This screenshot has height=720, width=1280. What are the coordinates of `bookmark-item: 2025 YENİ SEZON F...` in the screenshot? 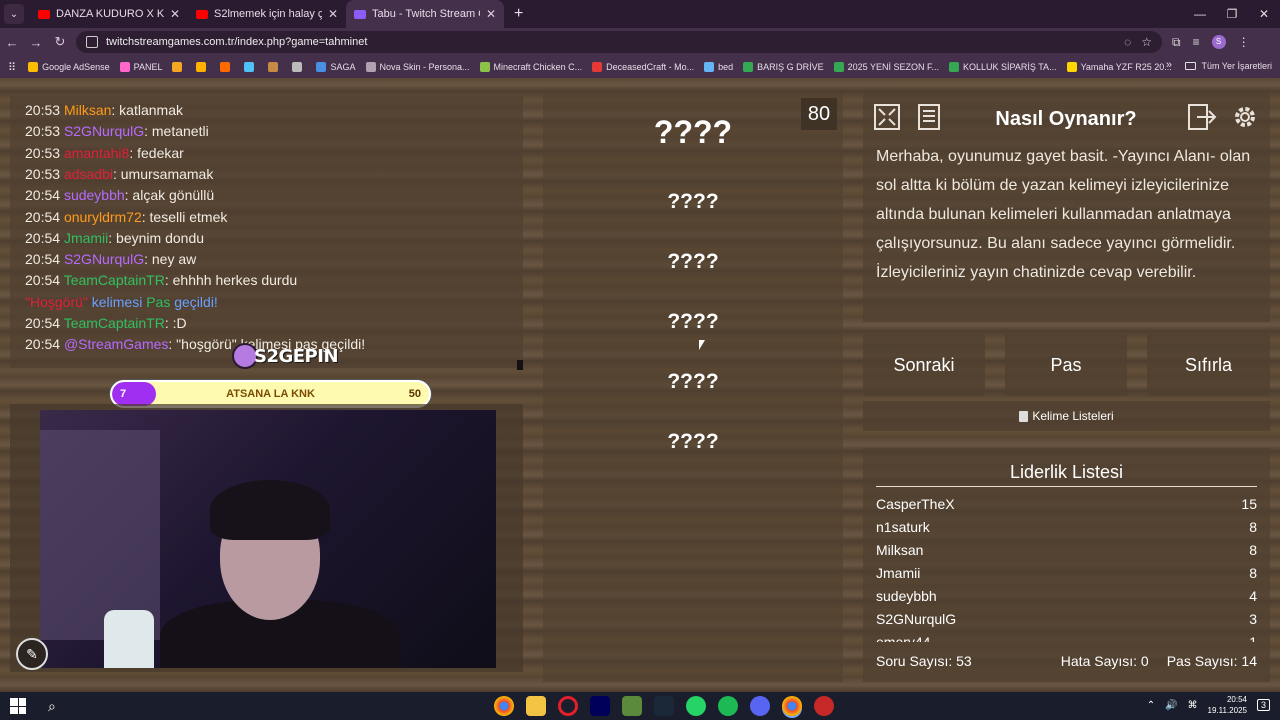 It's located at (886, 67).